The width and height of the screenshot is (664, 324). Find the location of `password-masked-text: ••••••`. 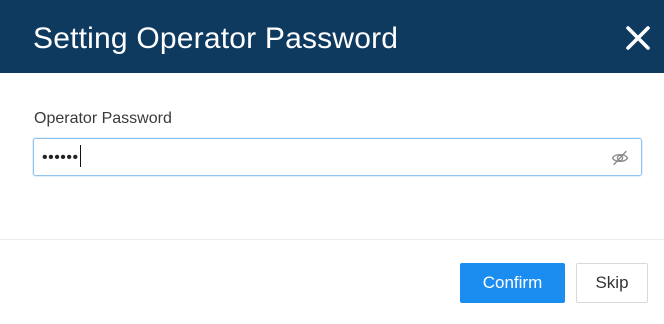

password-masked-text: •••••• is located at coordinates (60, 158).